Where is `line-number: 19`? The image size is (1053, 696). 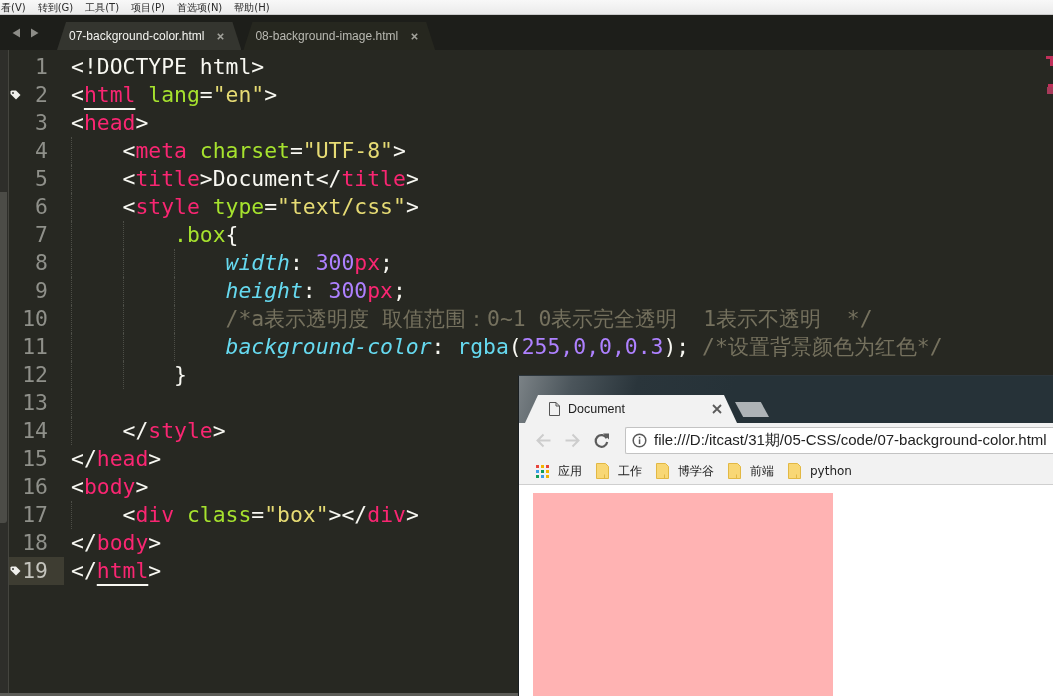
line-number: 19 is located at coordinates (35, 571).